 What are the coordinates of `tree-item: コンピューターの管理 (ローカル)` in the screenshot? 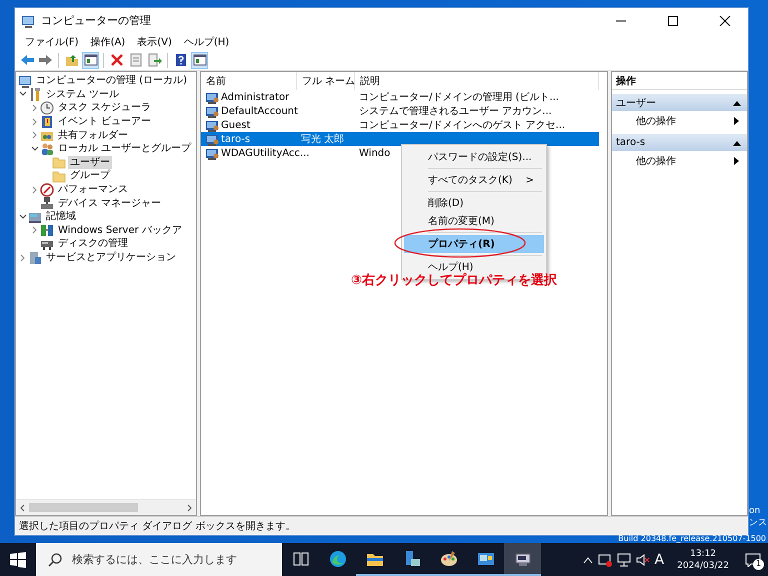 It's located at (111, 81).